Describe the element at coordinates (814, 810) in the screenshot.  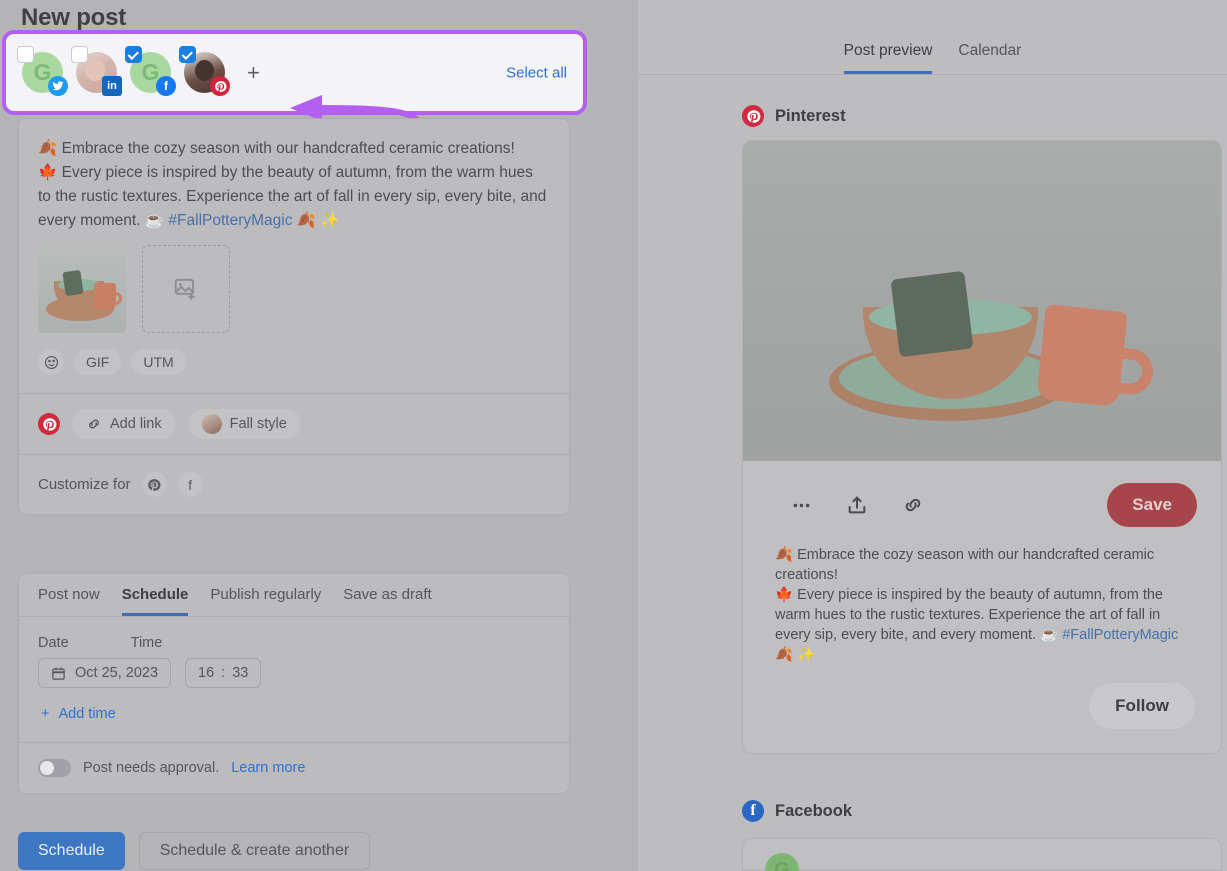
I see `facebook-label: Facebook` at that location.